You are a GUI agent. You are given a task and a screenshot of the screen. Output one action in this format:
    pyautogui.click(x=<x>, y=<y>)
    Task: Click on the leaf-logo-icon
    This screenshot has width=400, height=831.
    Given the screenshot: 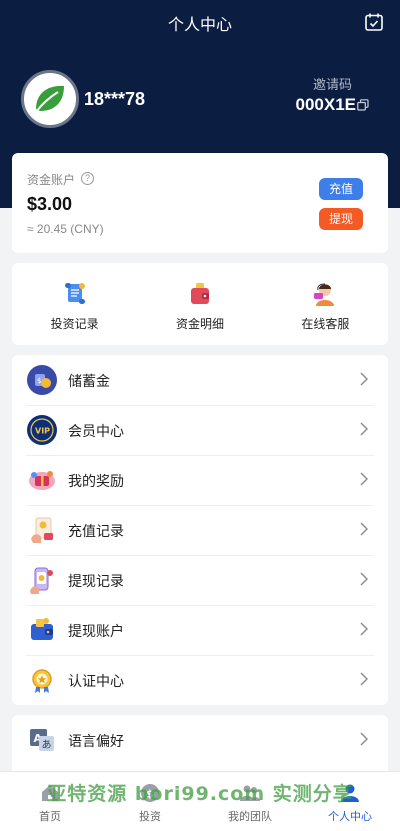 What is the action you would take?
    pyautogui.click(x=49, y=99)
    